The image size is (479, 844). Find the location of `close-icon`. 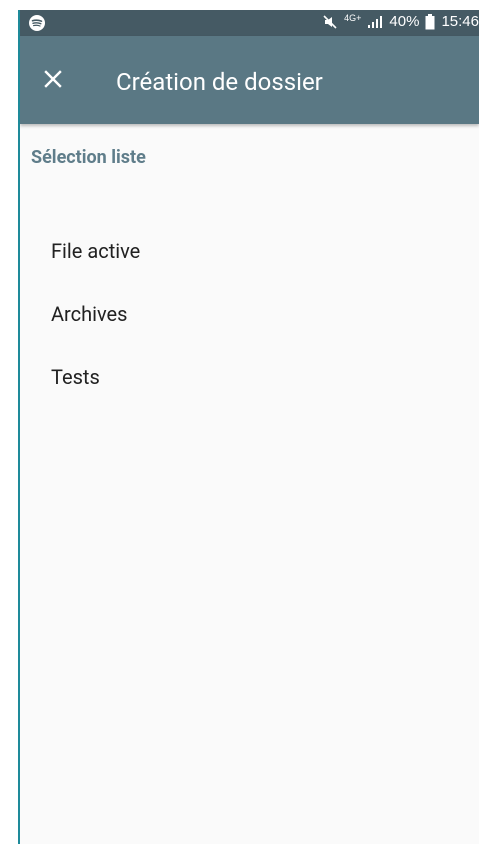

close-icon is located at coordinates (53, 79).